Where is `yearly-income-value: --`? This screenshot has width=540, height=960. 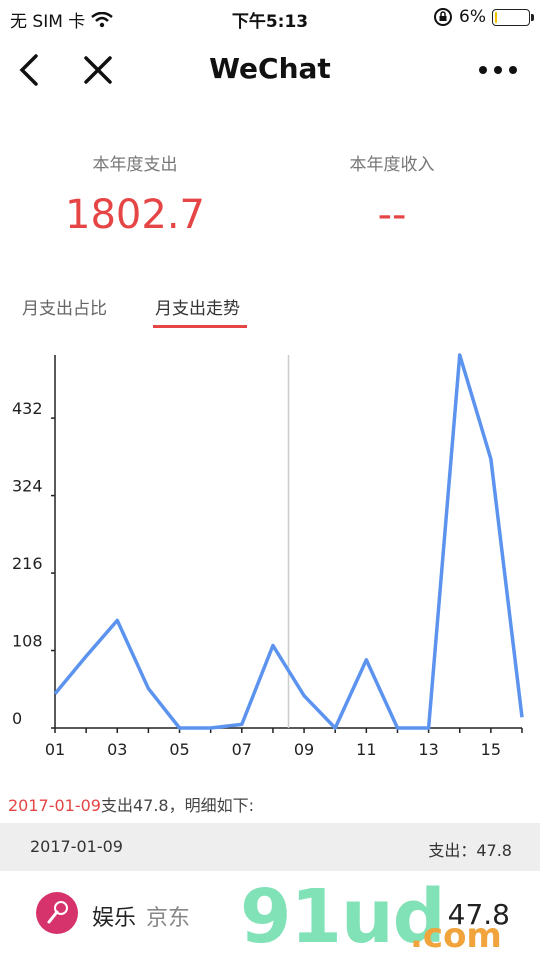 yearly-income-value: -- is located at coordinates (392, 215).